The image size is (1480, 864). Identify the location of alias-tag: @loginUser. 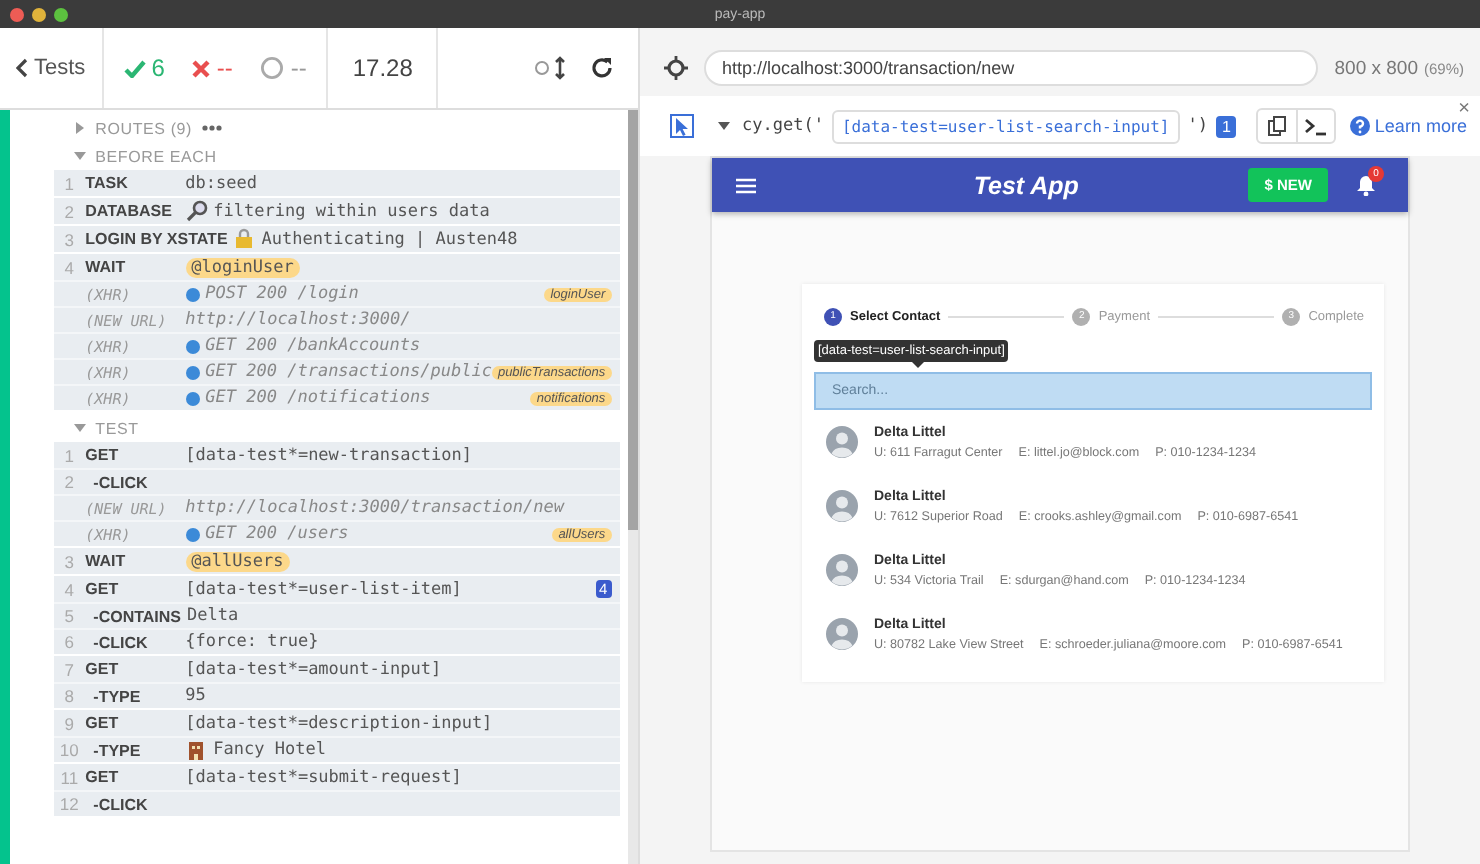
(242, 267).